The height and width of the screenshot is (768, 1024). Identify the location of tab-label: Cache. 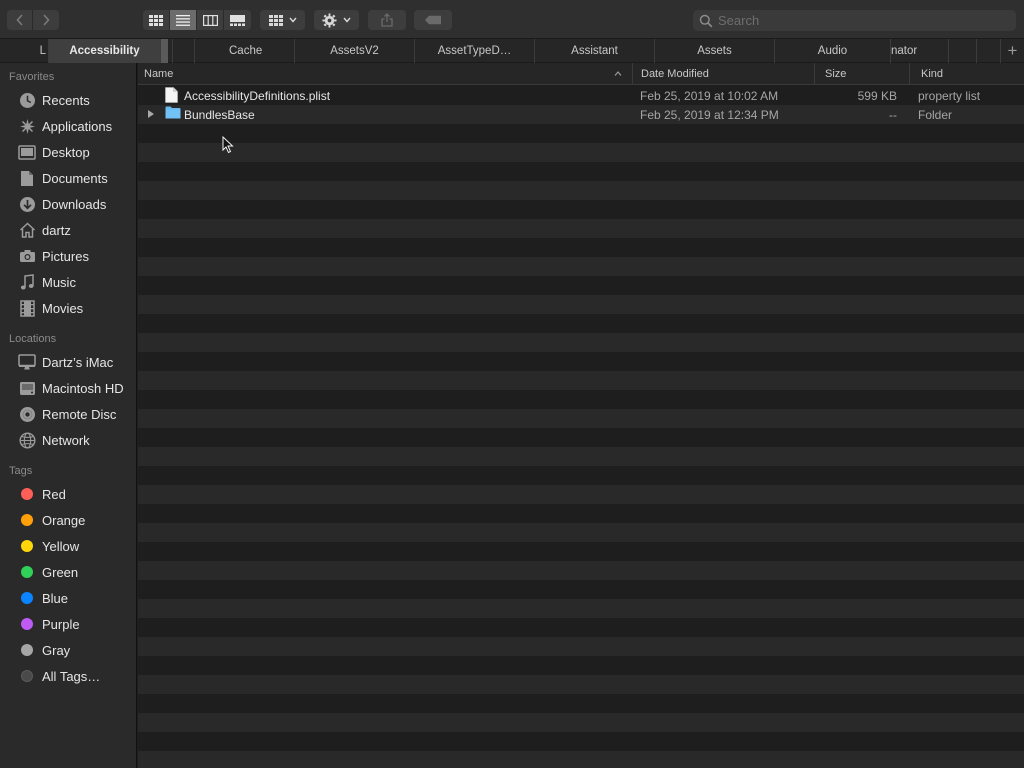
(246, 51).